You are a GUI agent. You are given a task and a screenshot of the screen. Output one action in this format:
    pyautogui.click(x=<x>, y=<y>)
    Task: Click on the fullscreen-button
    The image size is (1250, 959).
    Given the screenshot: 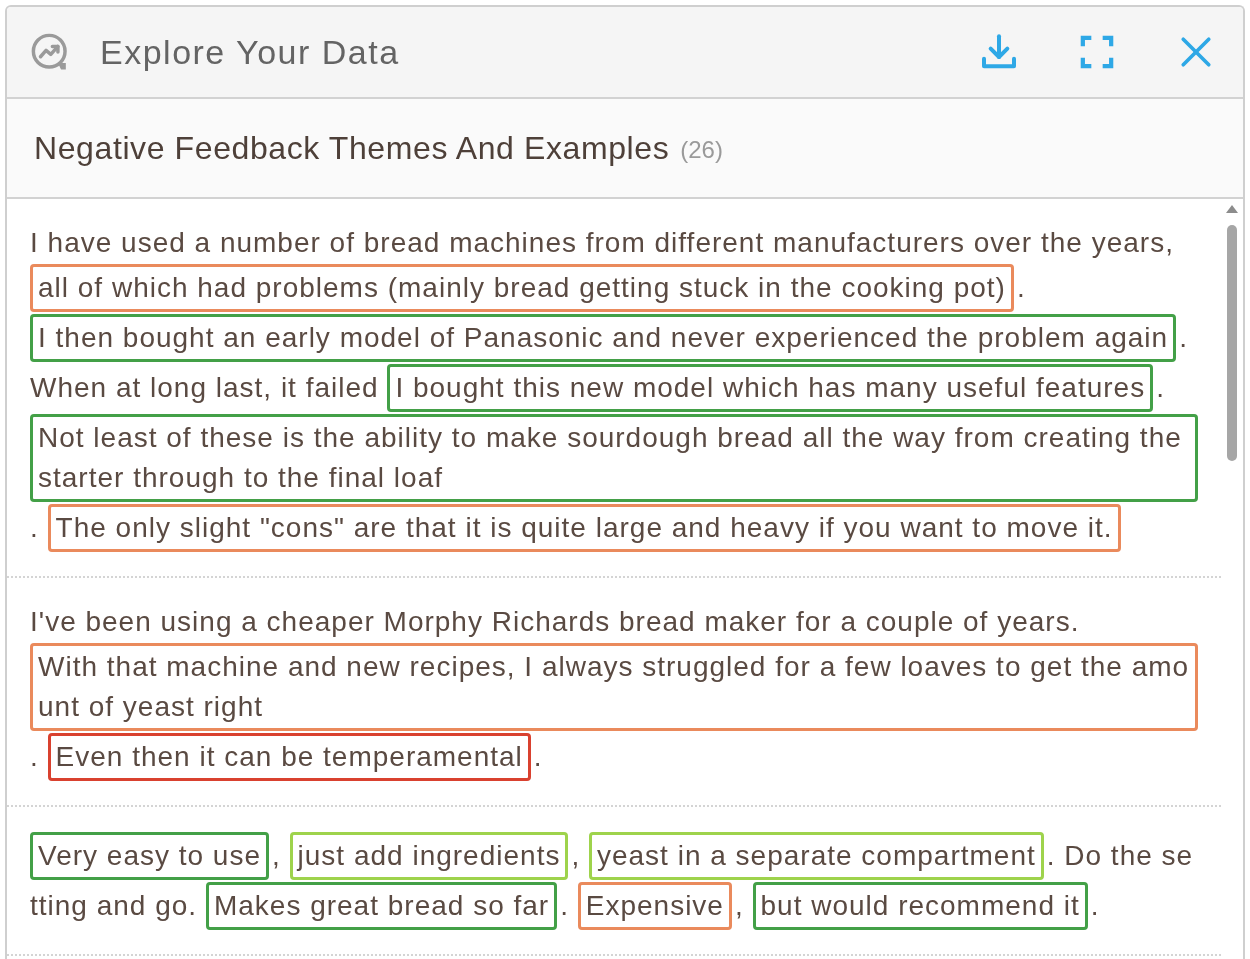 What is the action you would take?
    pyautogui.click(x=1097, y=52)
    